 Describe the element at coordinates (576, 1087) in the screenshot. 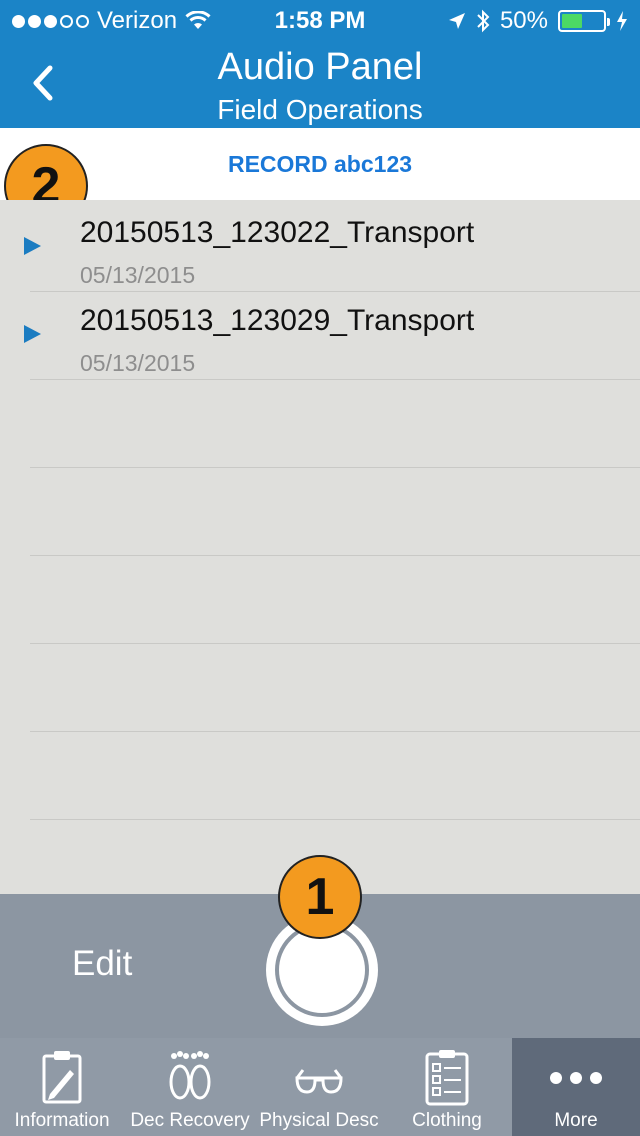

I see `tab-more: More` at that location.